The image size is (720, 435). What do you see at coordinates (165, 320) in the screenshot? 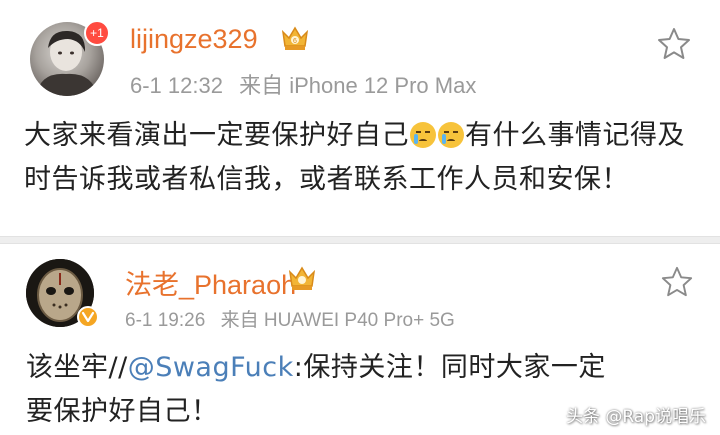
I see `post-time: 6-1 19:26` at bounding box center [165, 320].